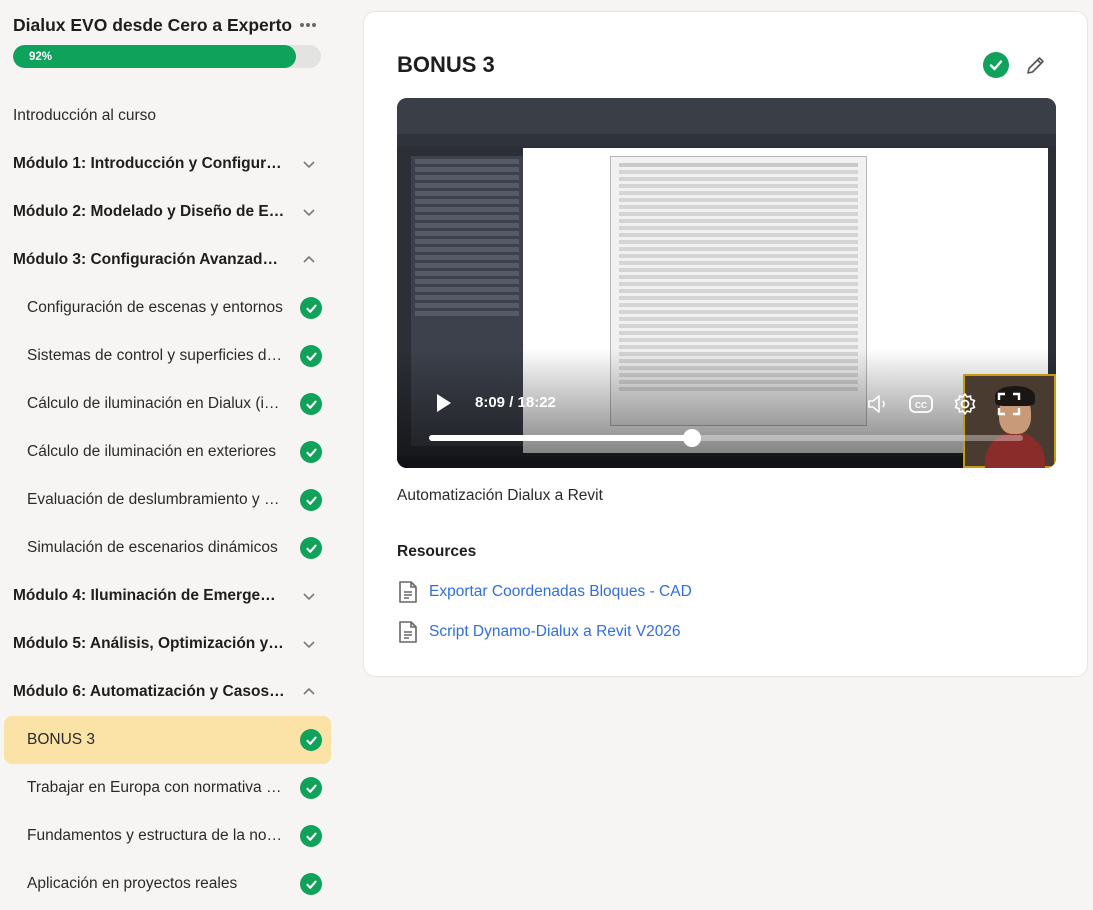 This screenshot has width=1093, height=910. I want to click on course-progress-bar: 92%, so click(167, 56).